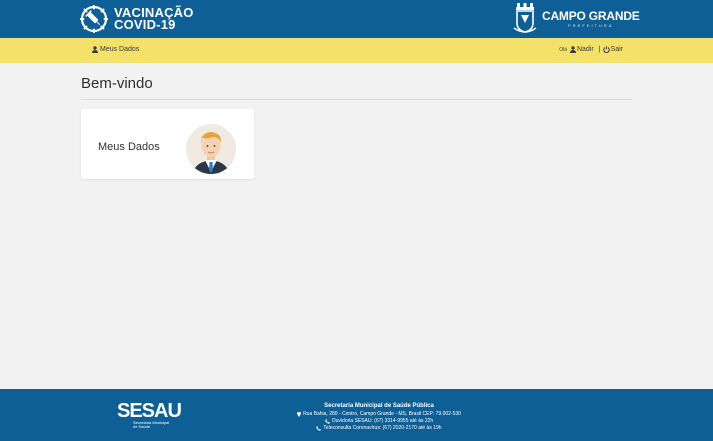  Describe the element at coordinates (94, 19) in the screenshot. I see `syringe-badge-icon` at that location.